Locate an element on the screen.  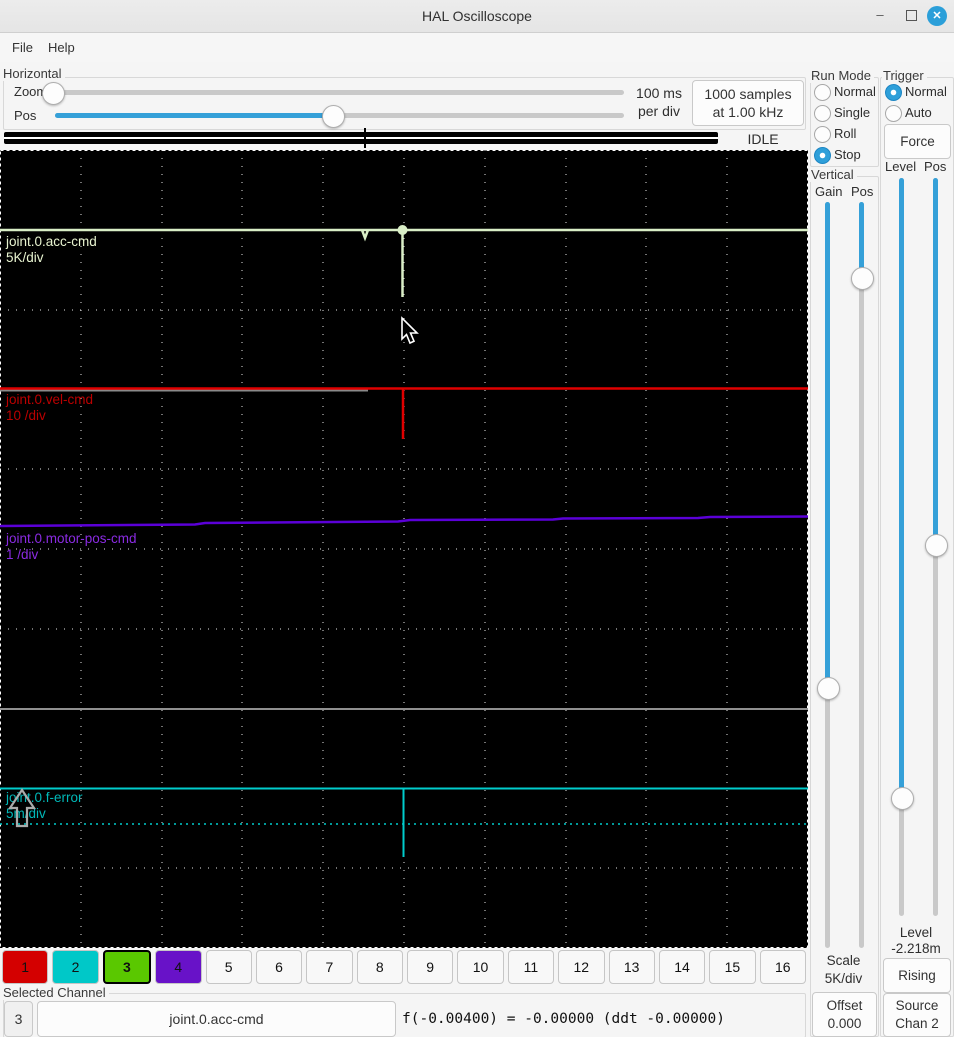
trigger-radio-auto is located at coordinates (893, 113).